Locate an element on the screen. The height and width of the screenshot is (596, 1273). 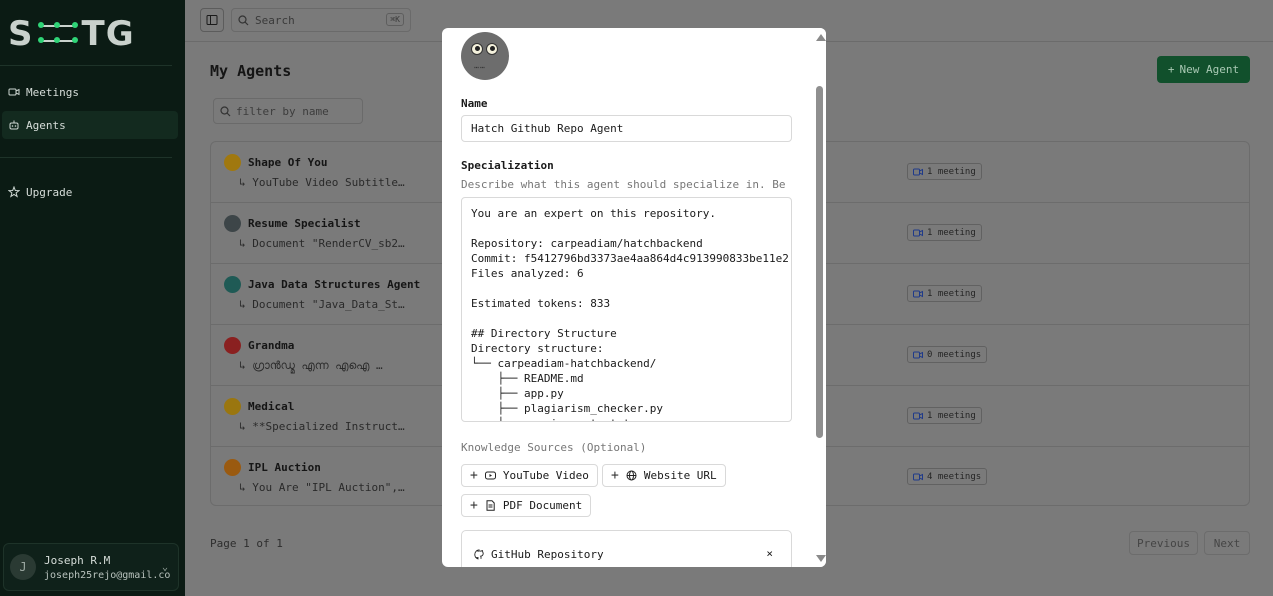
page-title: My Agents is located at coordinates (251, 71).